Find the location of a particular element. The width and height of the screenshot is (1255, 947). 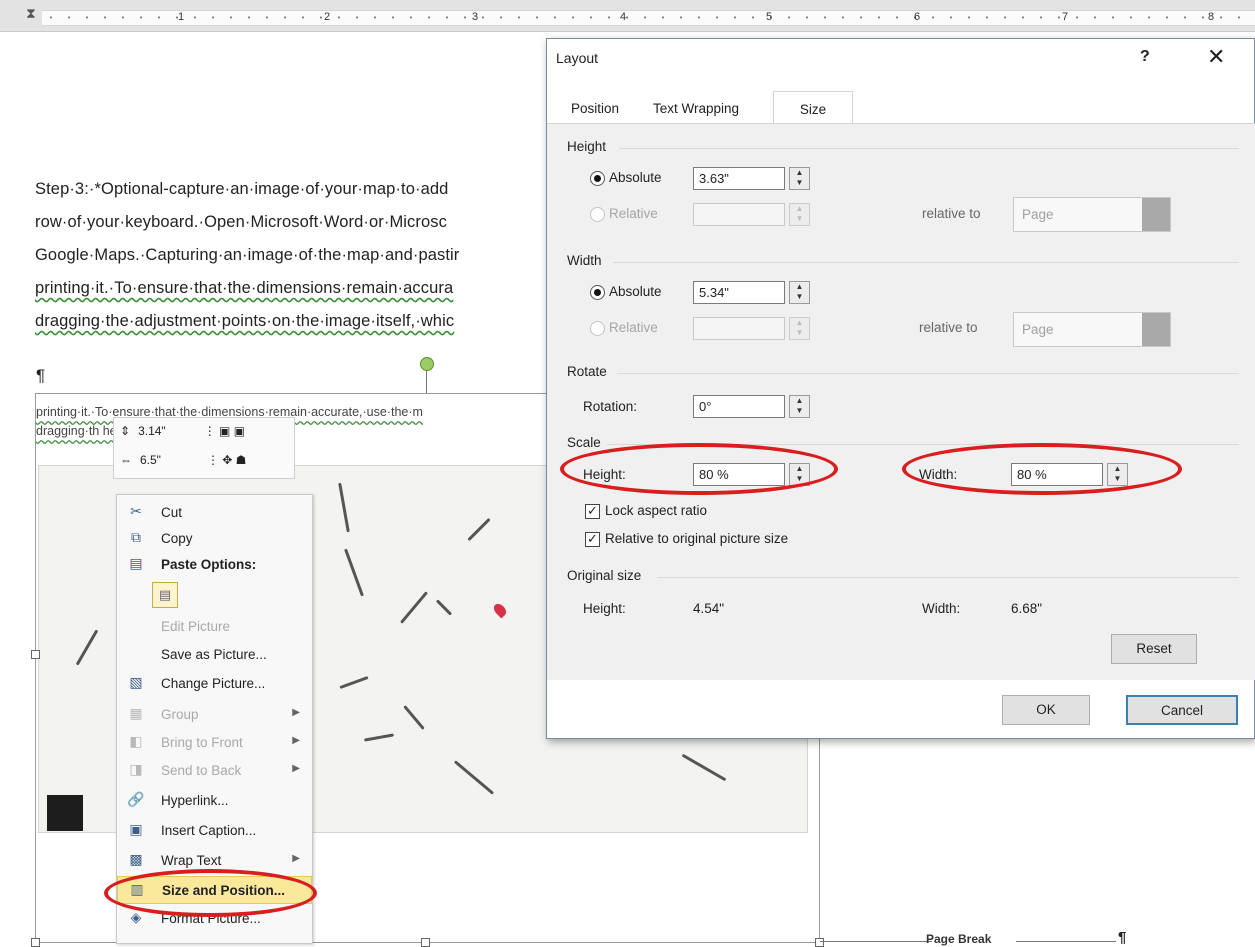

tab-size: Size is located at coordinates (813, 107).